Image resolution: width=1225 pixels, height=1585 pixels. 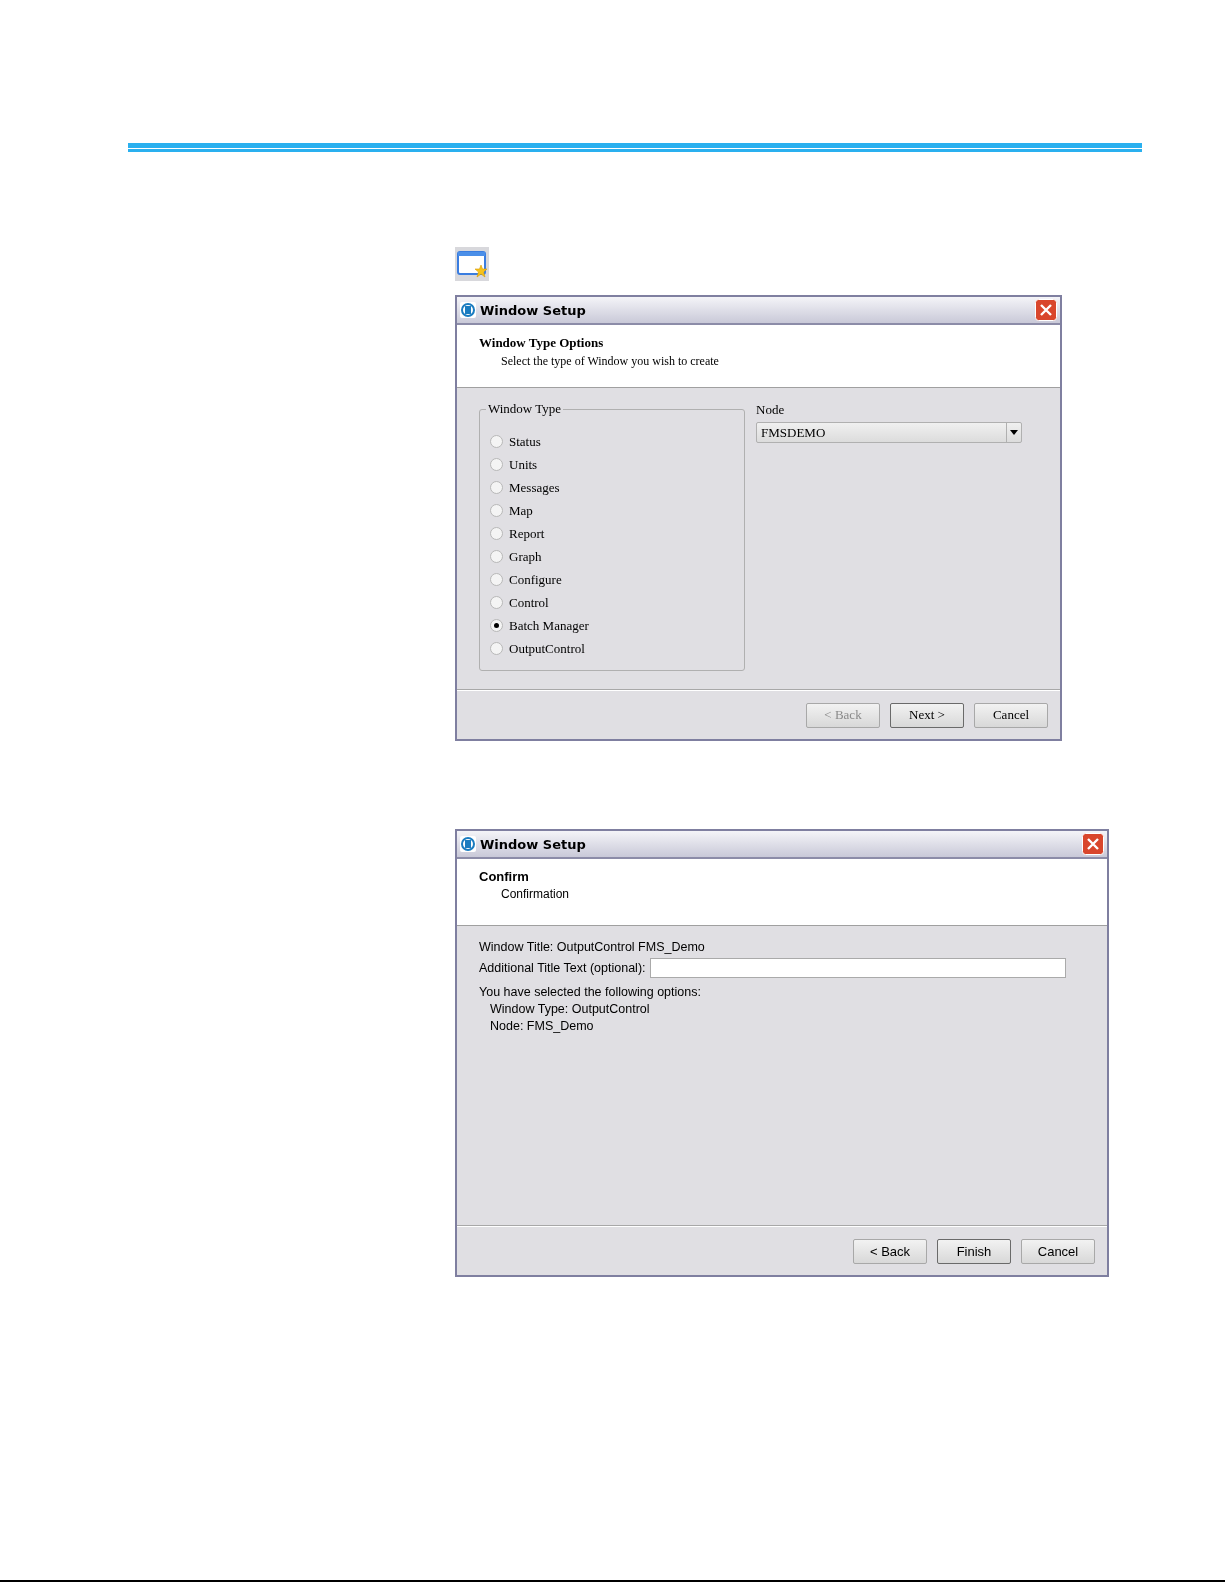 I want to click on wizard-button: Finish, so click(x=974, y=1251).